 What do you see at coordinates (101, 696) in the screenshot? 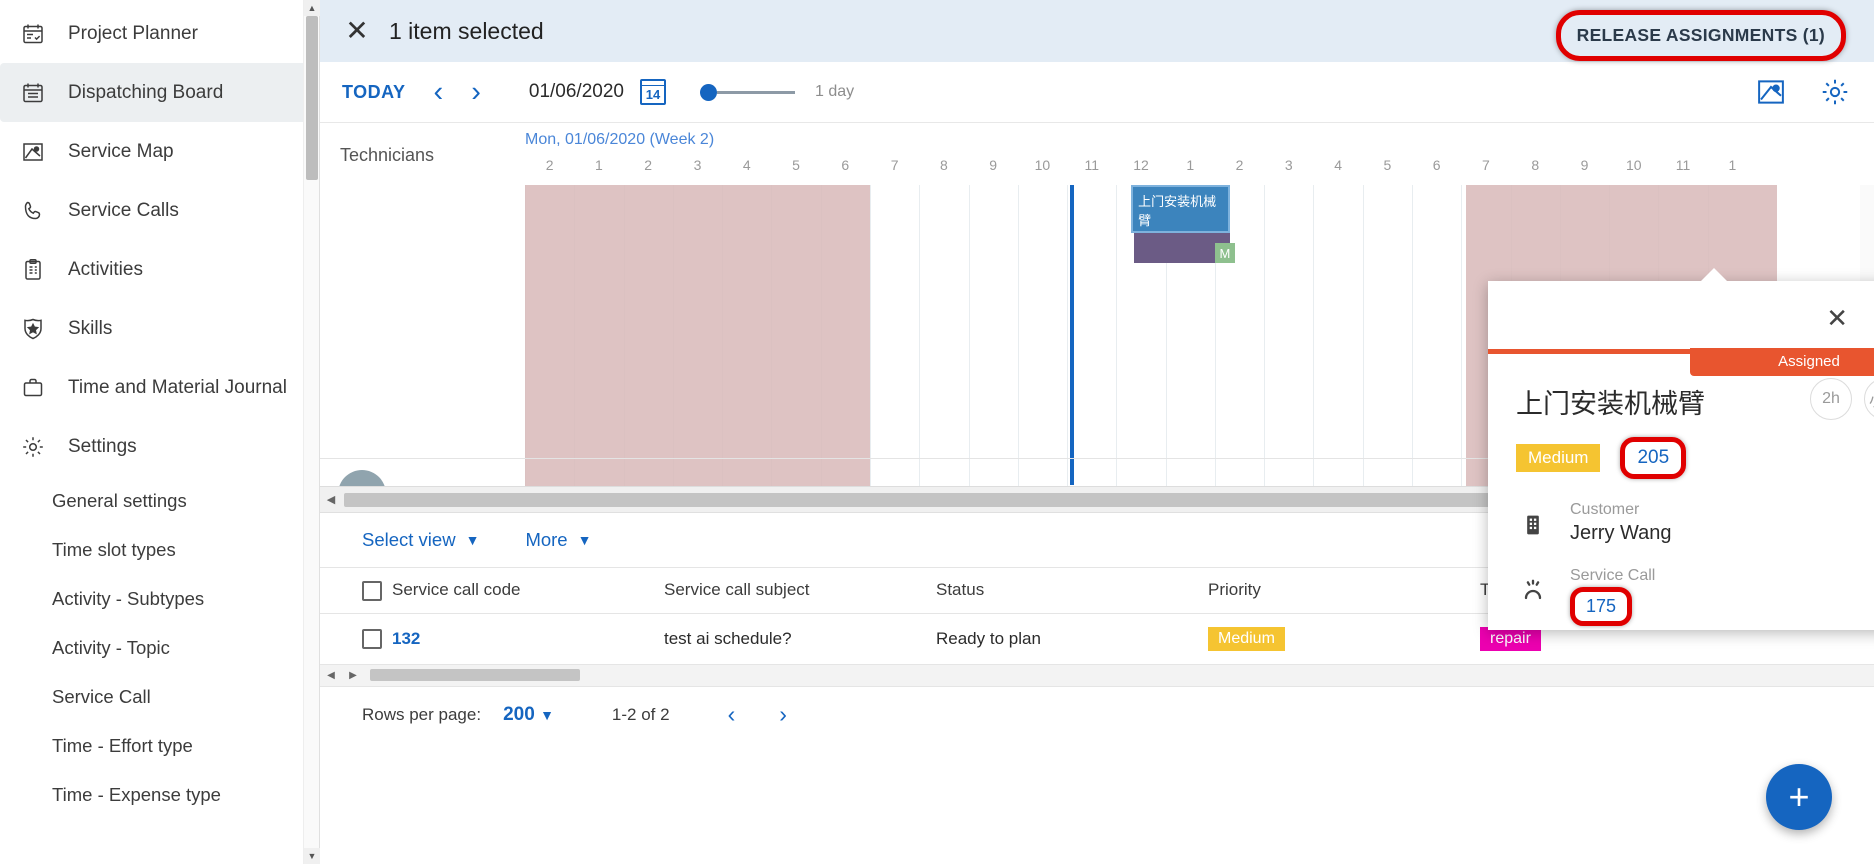
I see `sidebar-item-label: Service Call` at bounding box center [101, 696].